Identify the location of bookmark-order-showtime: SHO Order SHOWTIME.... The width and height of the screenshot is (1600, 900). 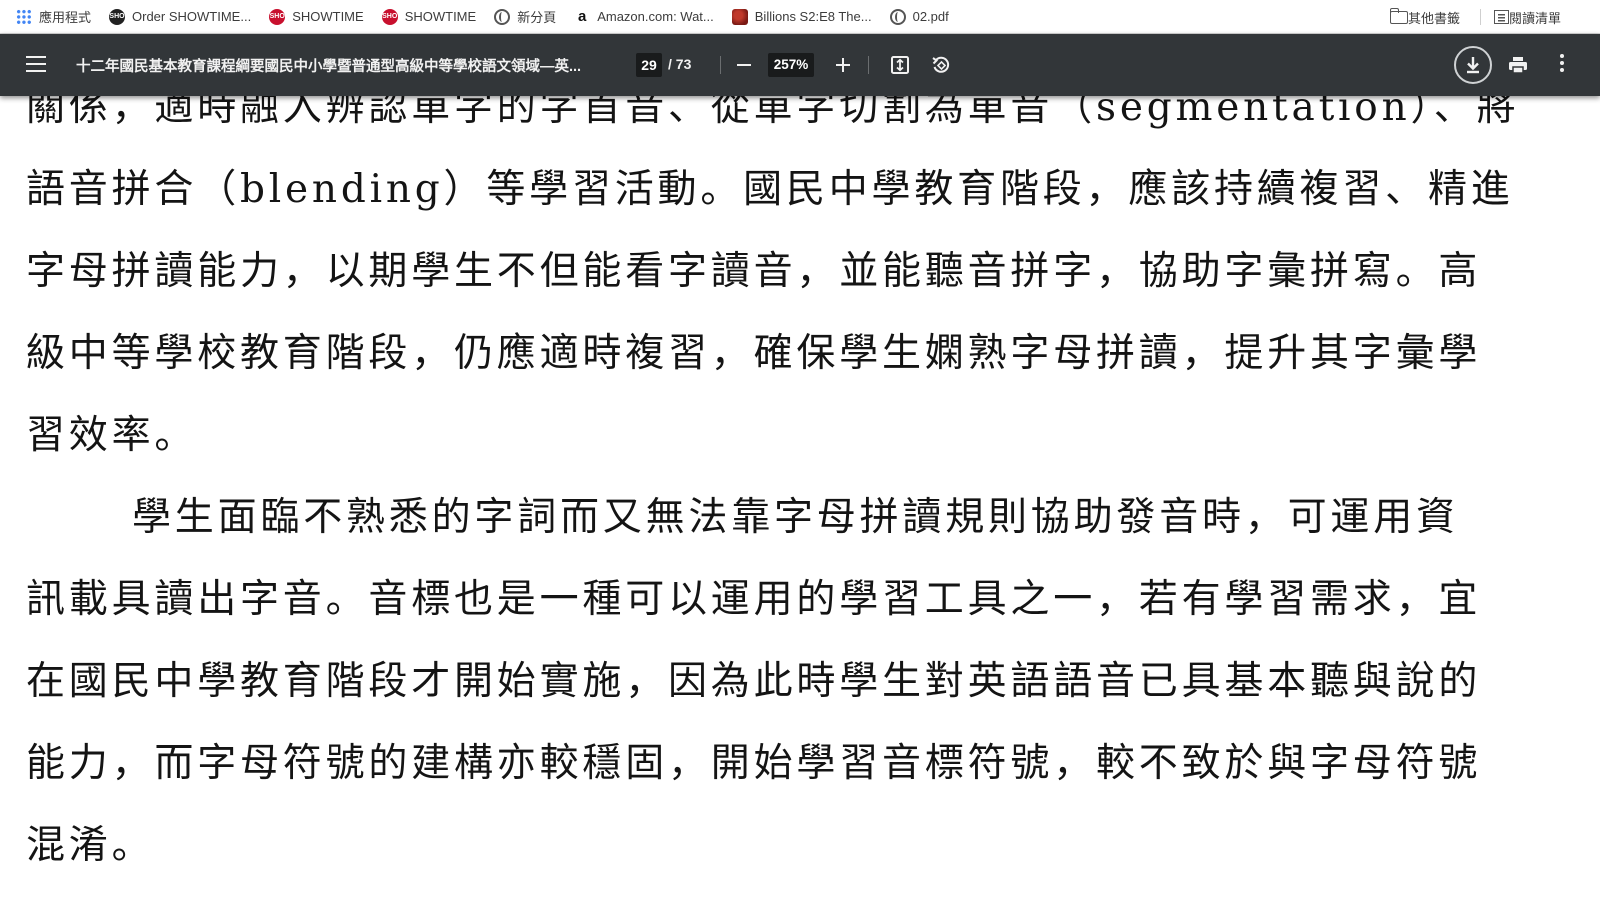
(179, 17).